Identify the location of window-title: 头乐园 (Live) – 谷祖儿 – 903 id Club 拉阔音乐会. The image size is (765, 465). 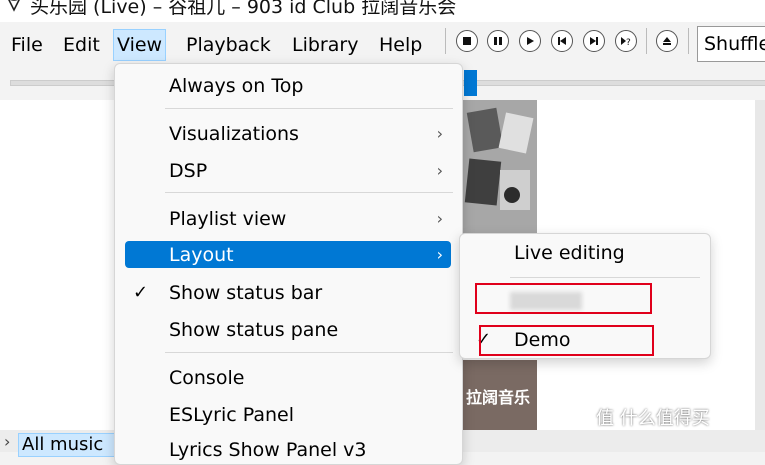
(243, 9).